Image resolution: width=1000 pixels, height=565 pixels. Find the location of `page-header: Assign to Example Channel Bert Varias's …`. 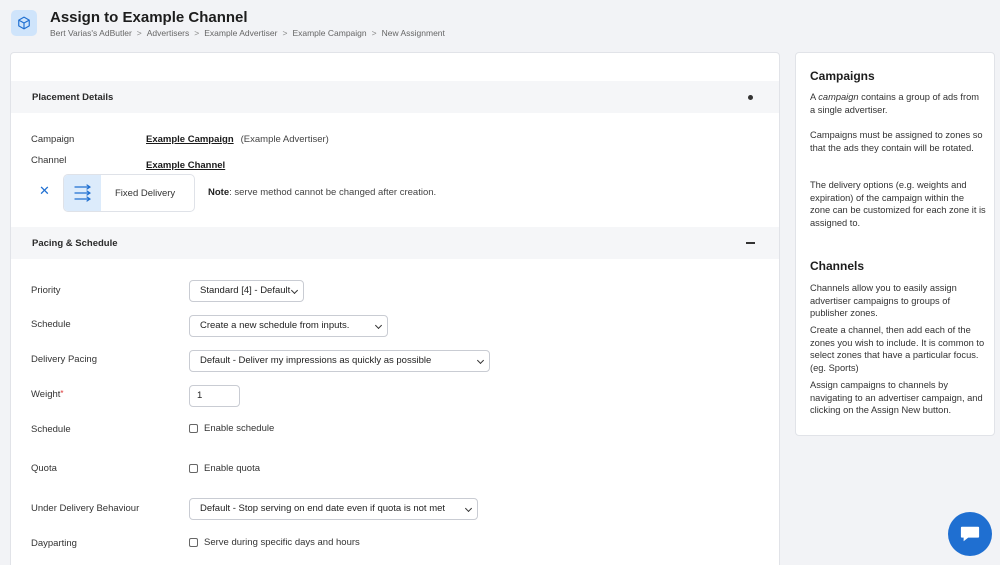

page-header: Assign to Example Channel Bert Varias's … is located at coordinates (500, 26).